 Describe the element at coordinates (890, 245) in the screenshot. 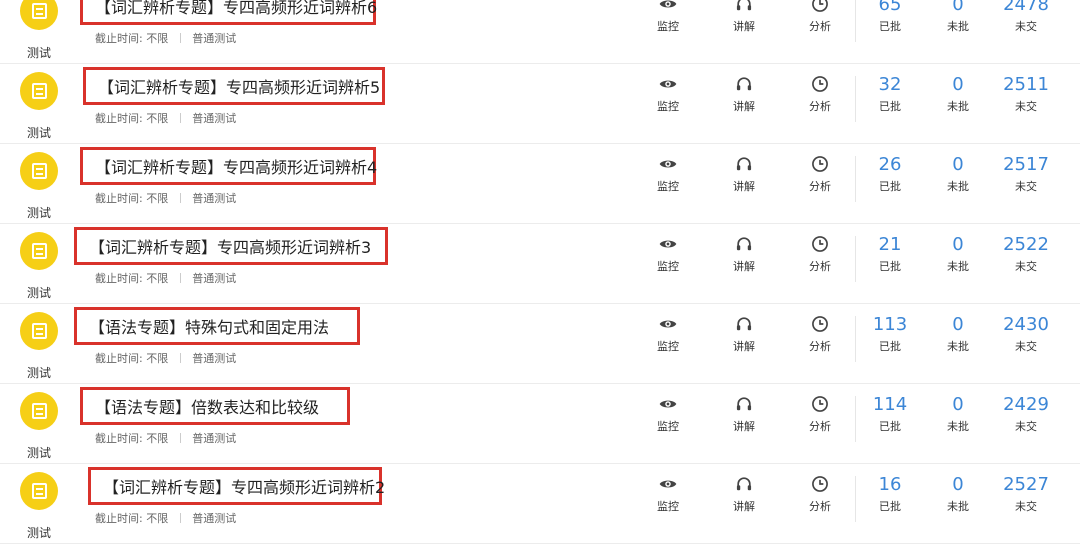

I see `reviewed-count: 21` at that location.